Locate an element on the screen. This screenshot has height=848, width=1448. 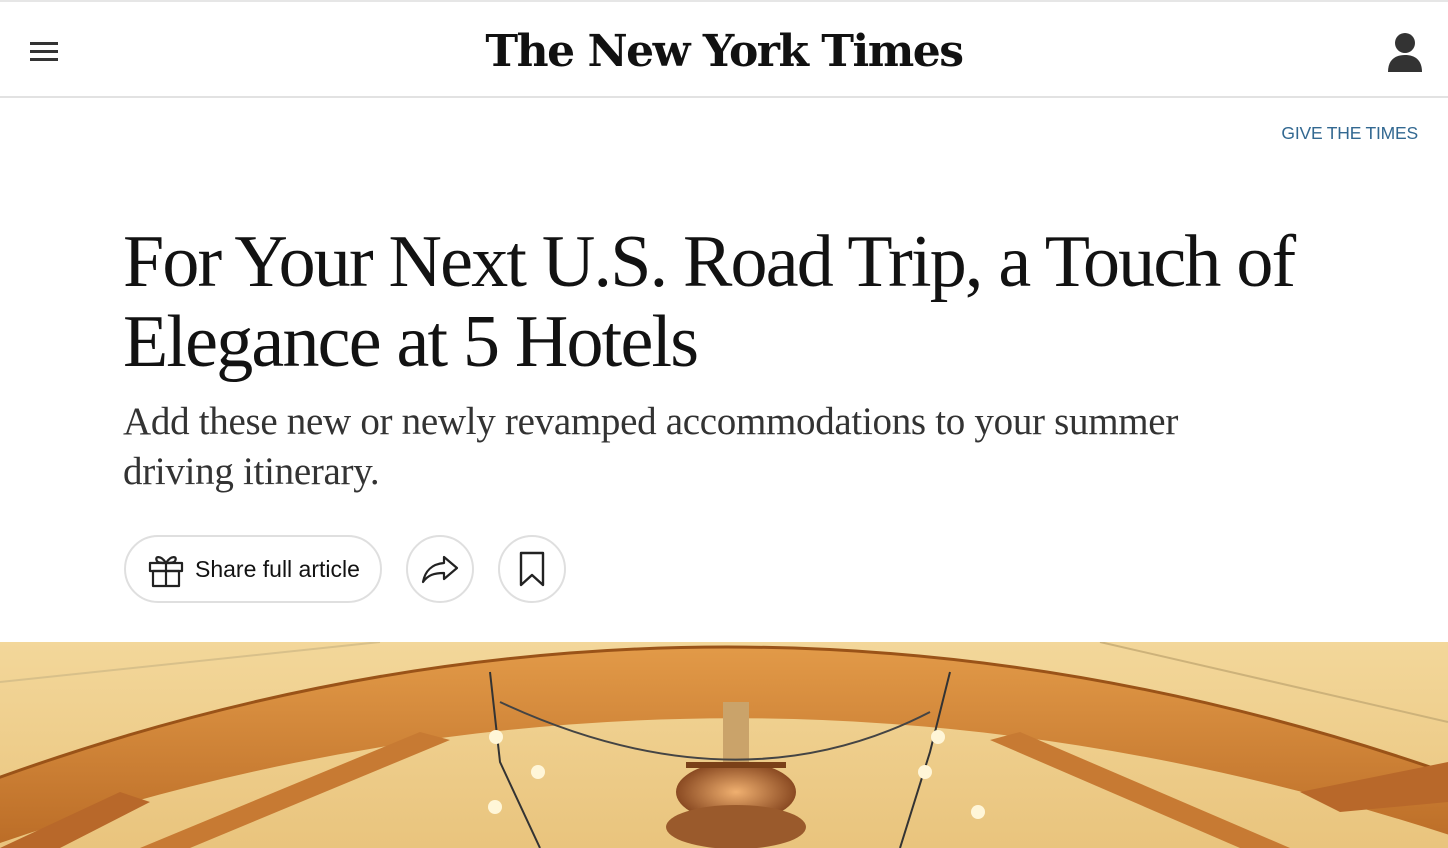
user-account-icon is located at coordinates (1405, 53).